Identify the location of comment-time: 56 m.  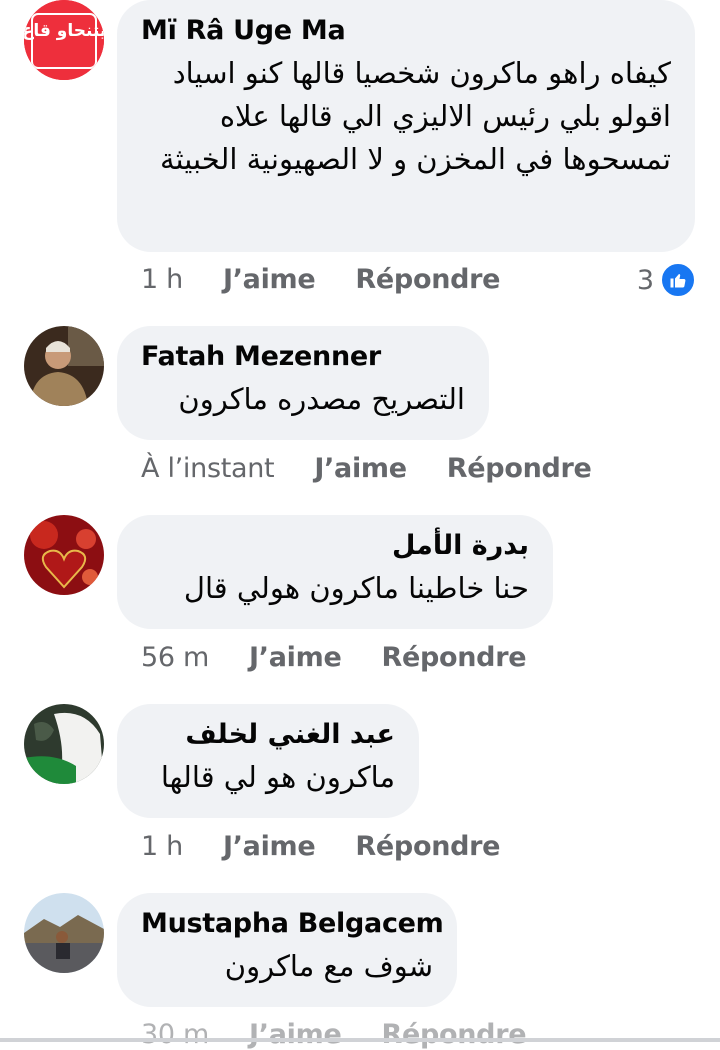
(175, 657).